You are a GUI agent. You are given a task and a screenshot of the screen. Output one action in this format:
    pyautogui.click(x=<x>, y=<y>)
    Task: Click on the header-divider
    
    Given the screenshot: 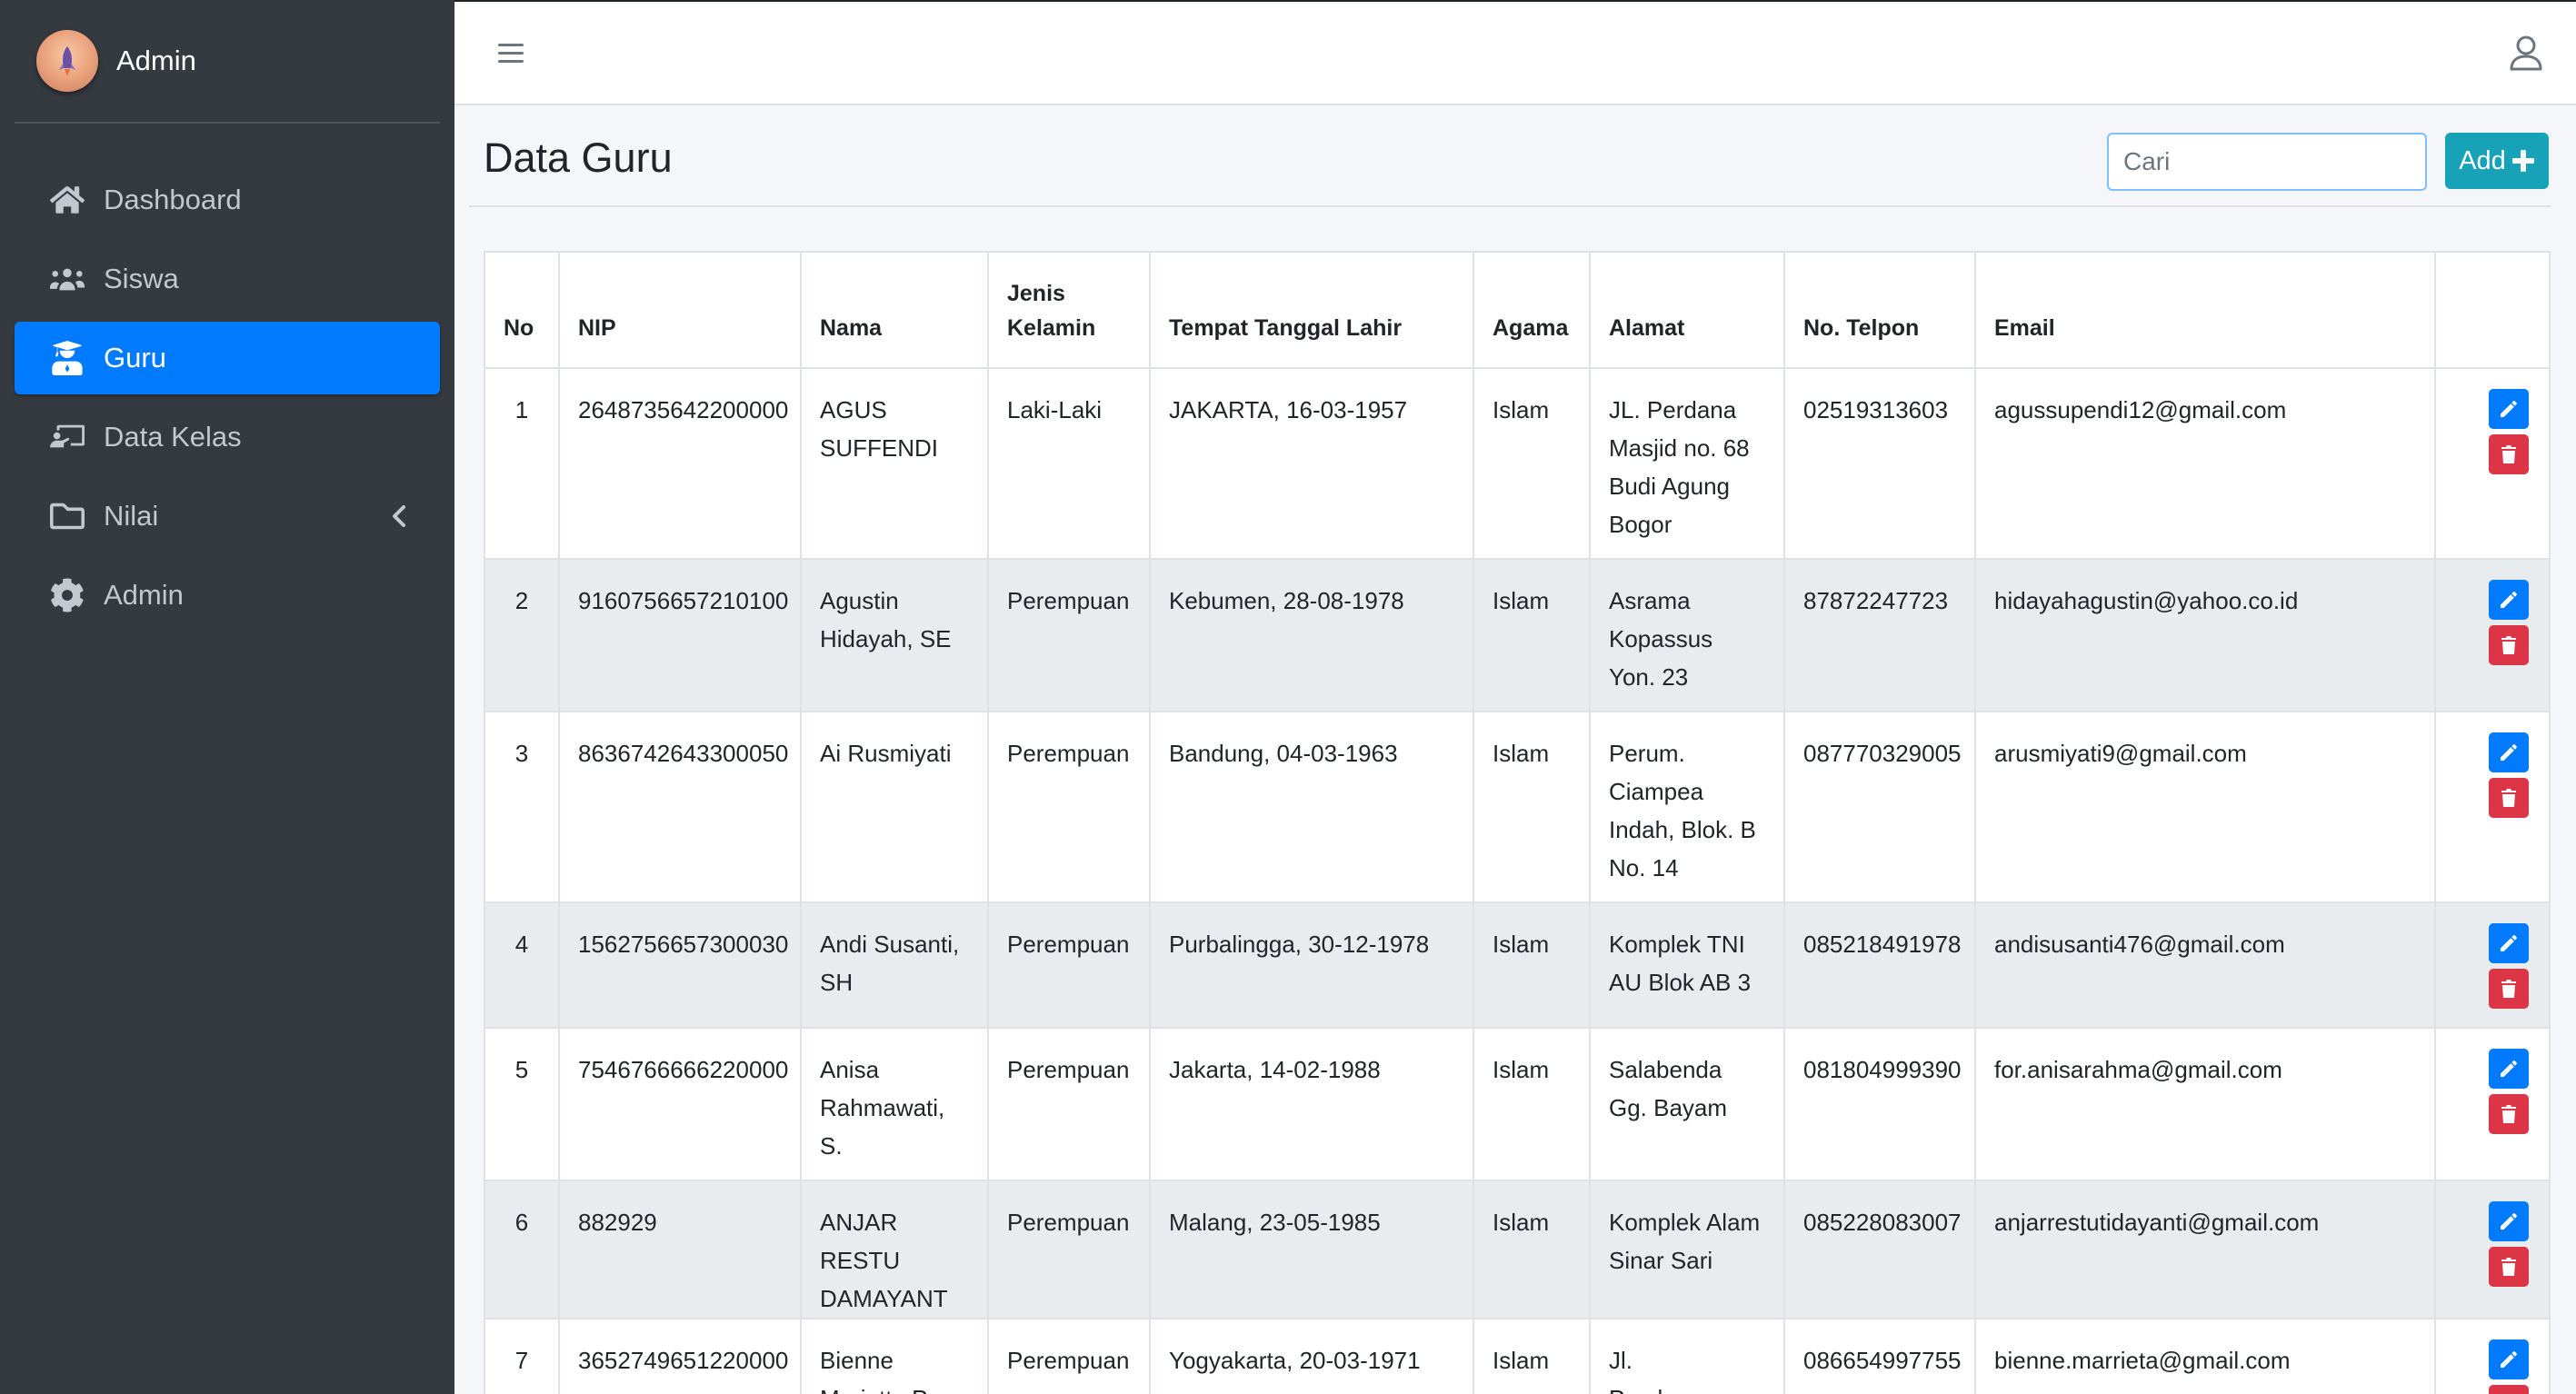 What is the action you would take?
    pyautogui.click(x=1510, y=206)
    